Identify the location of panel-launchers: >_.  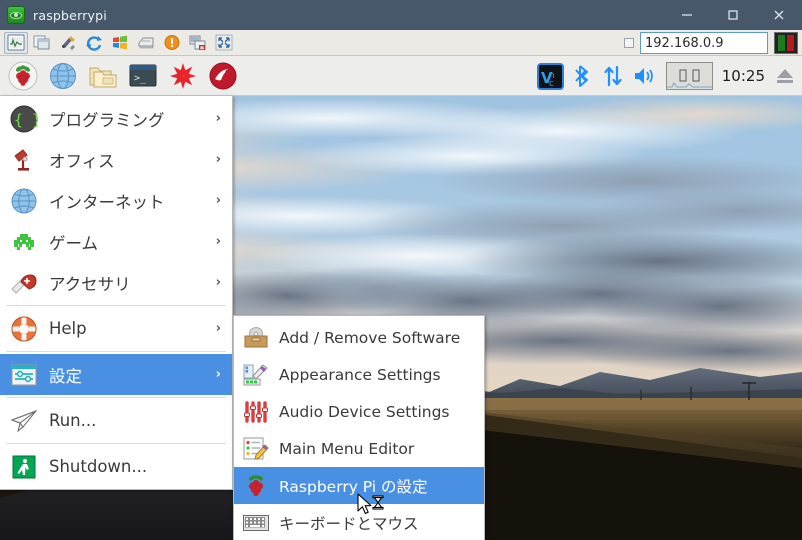
(120, 76).